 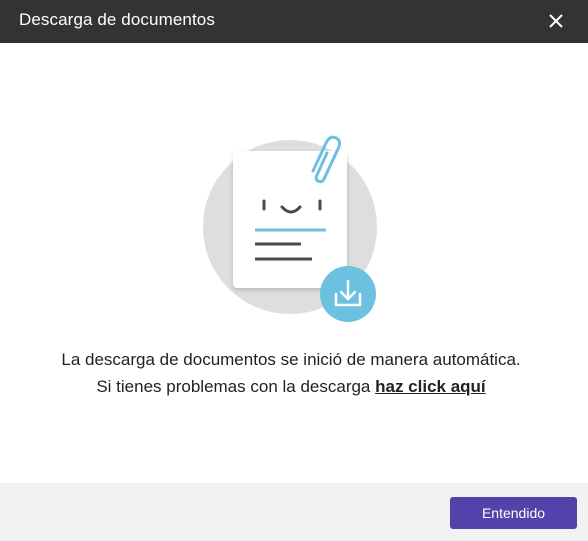 What do you see at coordinates (117, 19) in the screenshot?
I see `dialog-title: Descarga de documentos` at bounding box center [117, 19].